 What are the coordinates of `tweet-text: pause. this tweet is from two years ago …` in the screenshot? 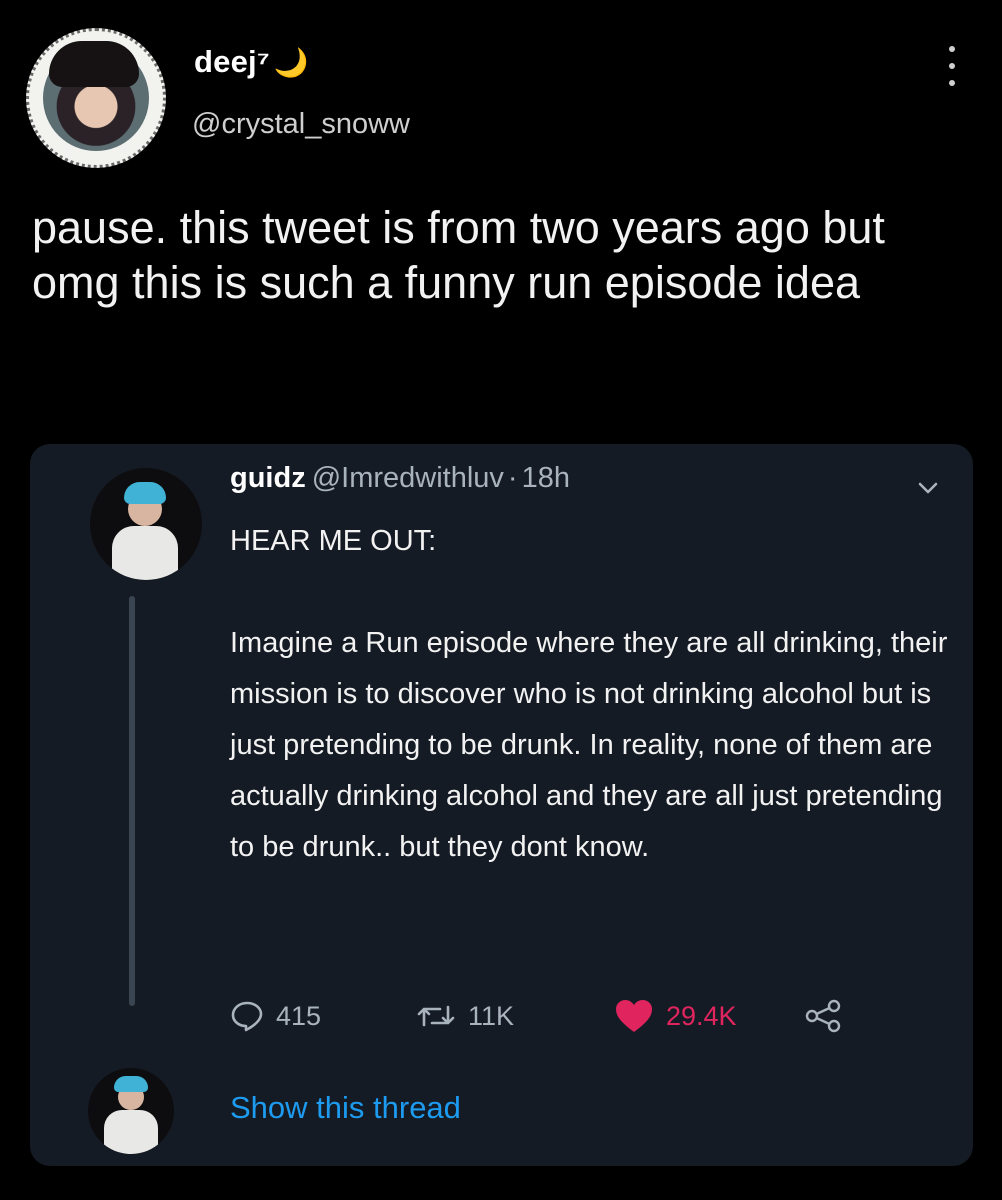 It's located at (458, 255).